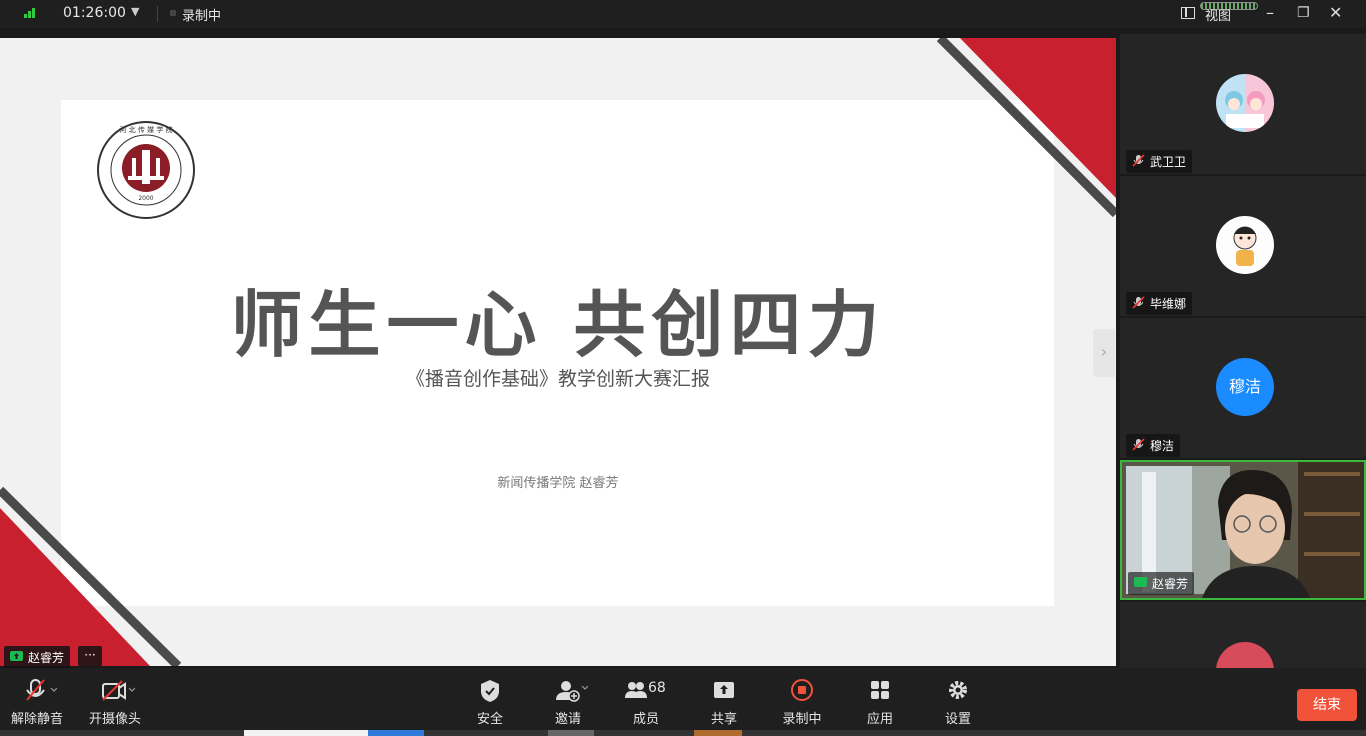 The width and height of the screenshot is (1366, 736). What do you see at coordinates (558, 483) in the screenshot?
I see `slide-author: 新闻传播学院 赵睿芳` at bounding box center [558, 483].